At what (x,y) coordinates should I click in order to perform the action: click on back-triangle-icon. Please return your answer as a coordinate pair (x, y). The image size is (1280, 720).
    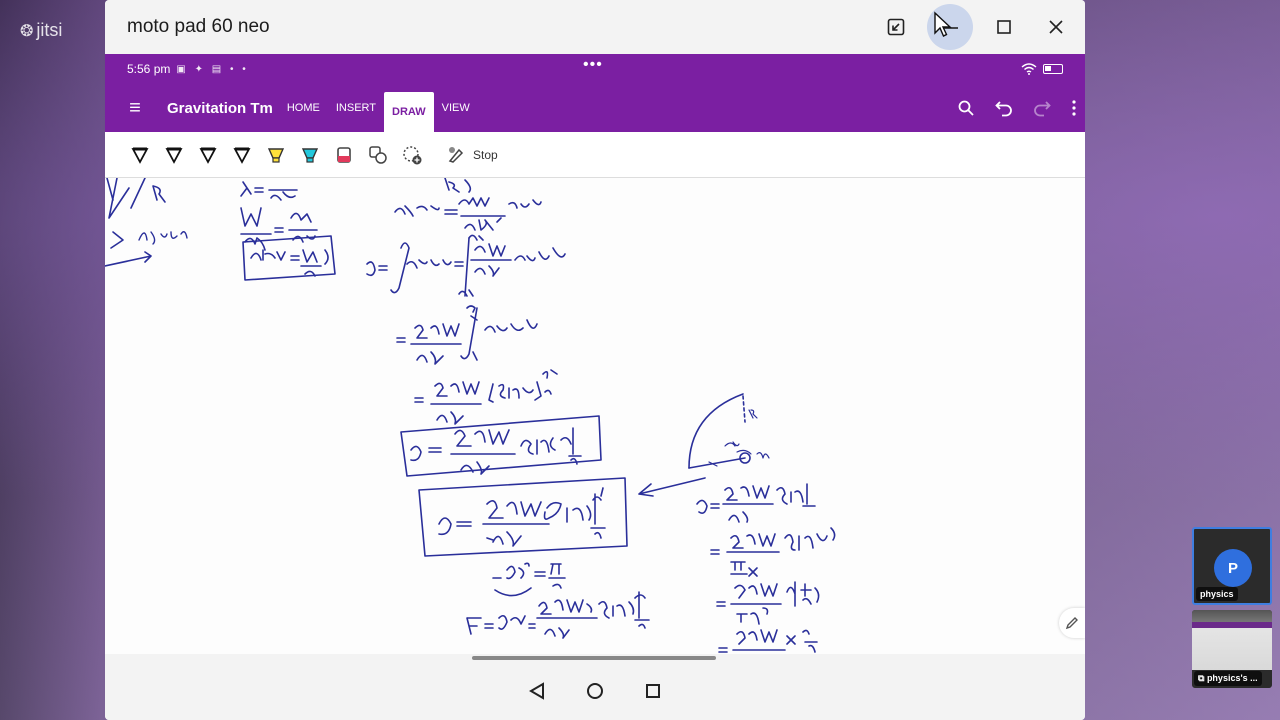
    Looking at the image, I should click on (536, 691).